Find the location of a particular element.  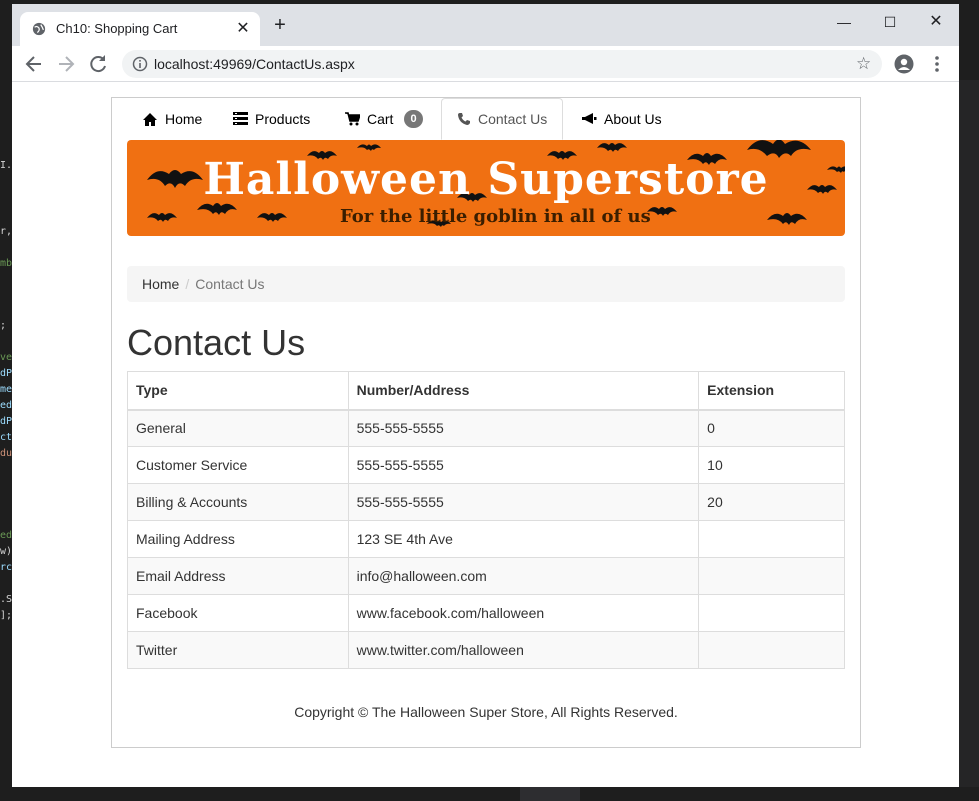

ide-background-bottom is located at coordinates (489, 794).